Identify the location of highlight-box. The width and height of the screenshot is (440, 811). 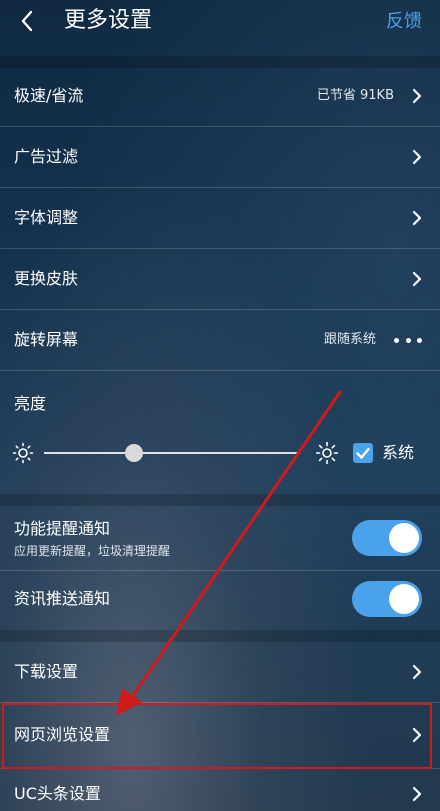
(217, 736).